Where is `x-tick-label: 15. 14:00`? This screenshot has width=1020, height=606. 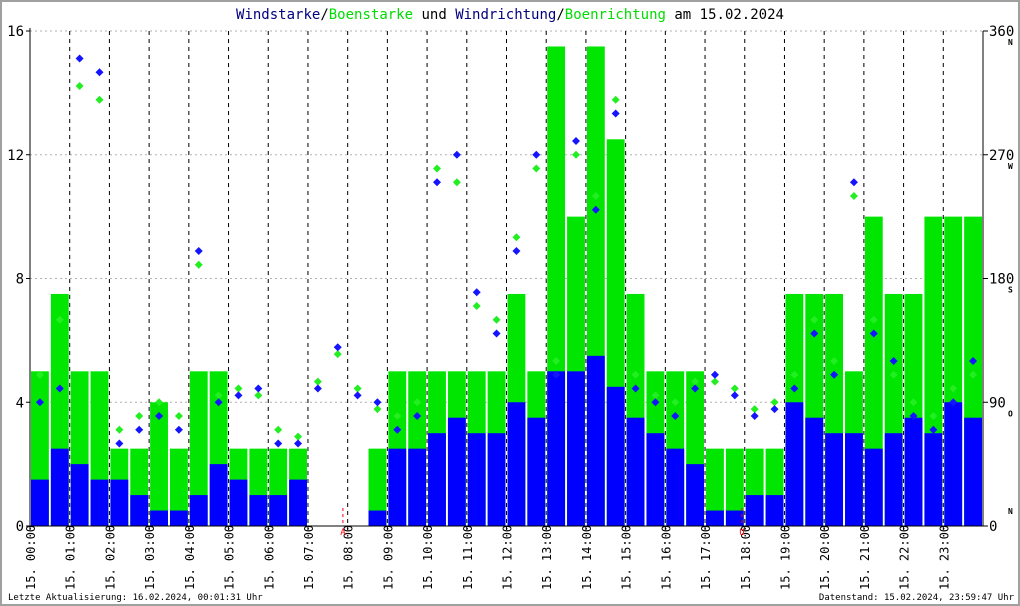
x-tick-label: 15. 14:00 is located at coordinates (587, 557).